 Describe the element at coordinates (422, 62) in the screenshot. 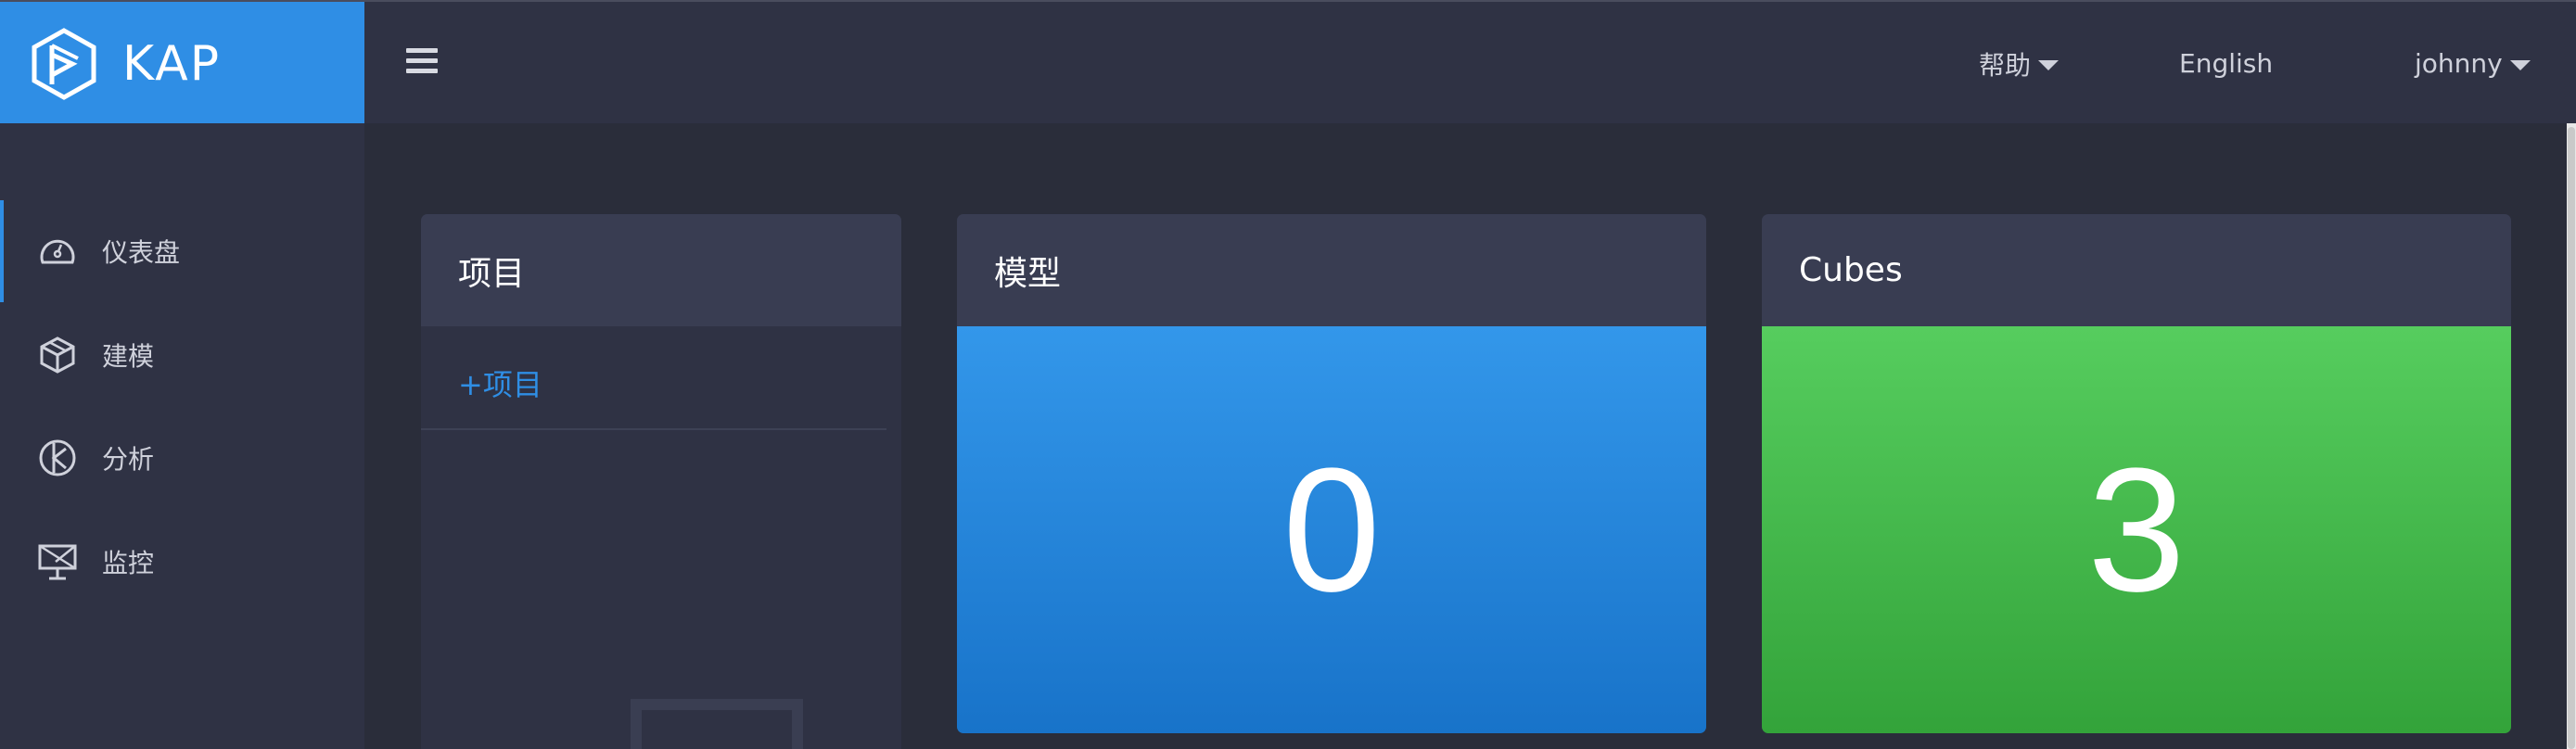

I see `menu-toggle-icon` at that location.